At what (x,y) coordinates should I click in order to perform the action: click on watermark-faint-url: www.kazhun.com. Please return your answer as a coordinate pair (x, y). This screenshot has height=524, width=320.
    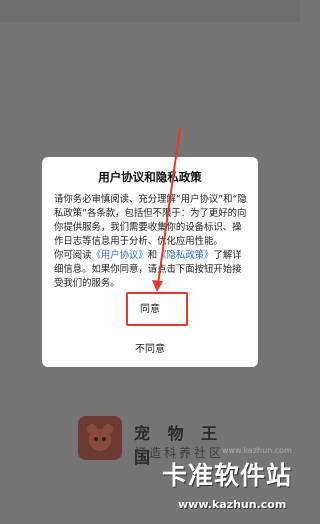
    Looking at the image, I should click on (257, 450).